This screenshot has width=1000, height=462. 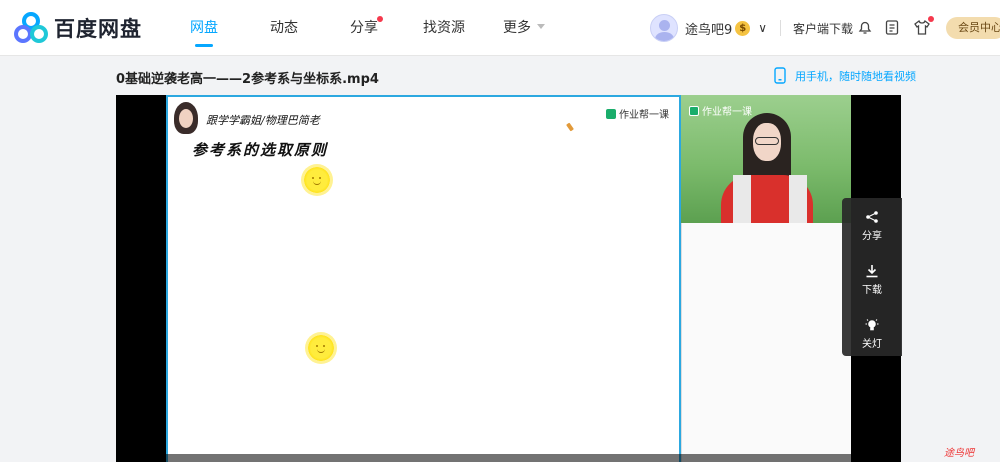 I want to click on nav-label: 找资源, so click(x=444, y=28).